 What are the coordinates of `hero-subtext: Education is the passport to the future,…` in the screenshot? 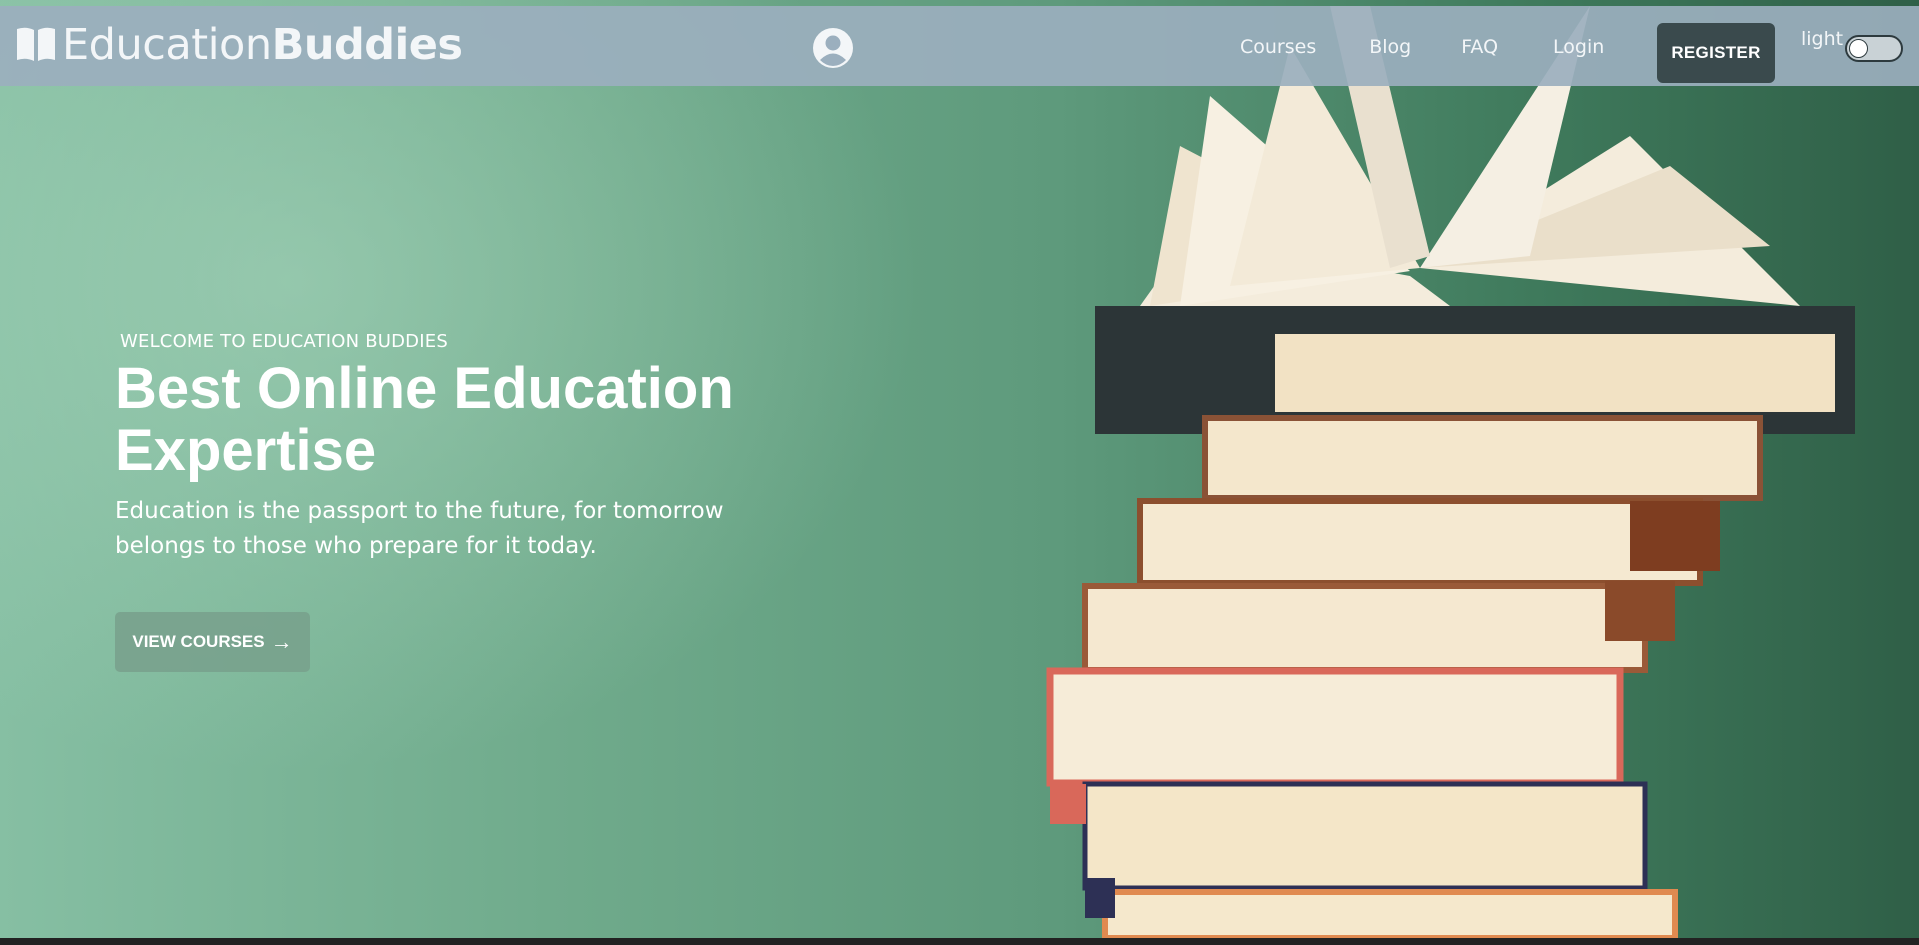 It's located at (419, 528).